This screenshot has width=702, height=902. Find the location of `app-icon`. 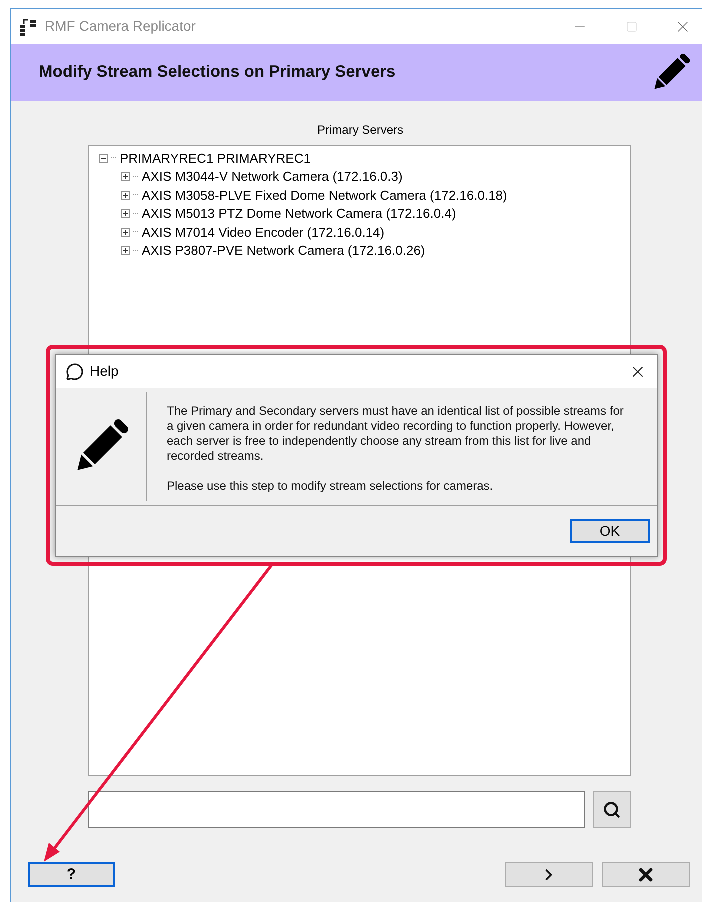

app-icon is located at coordinates (28, 27).